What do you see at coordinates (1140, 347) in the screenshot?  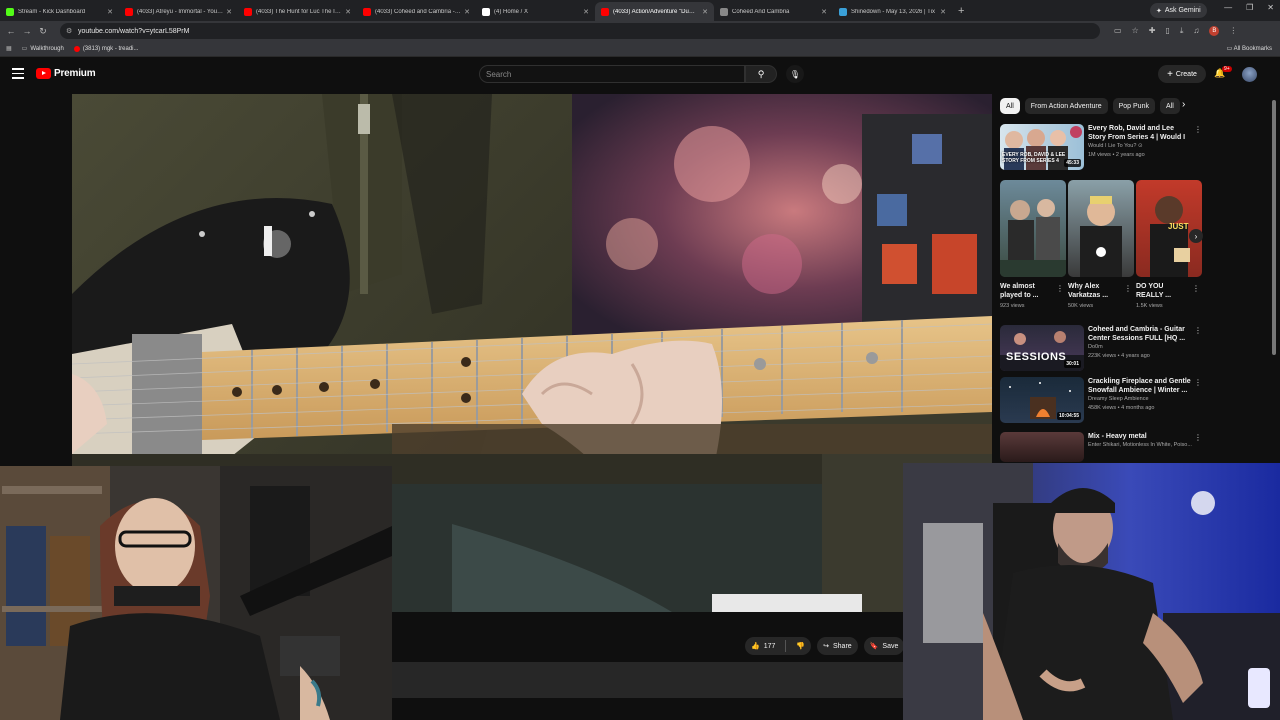 I see `channel-name: Do0m` at bounding box center [1140, 347].